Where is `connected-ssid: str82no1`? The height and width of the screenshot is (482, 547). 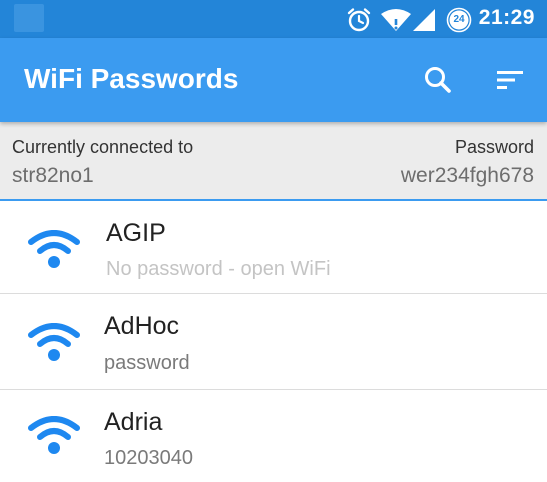
connected-ssid: str82no1 is located at coordinates (53, 175).